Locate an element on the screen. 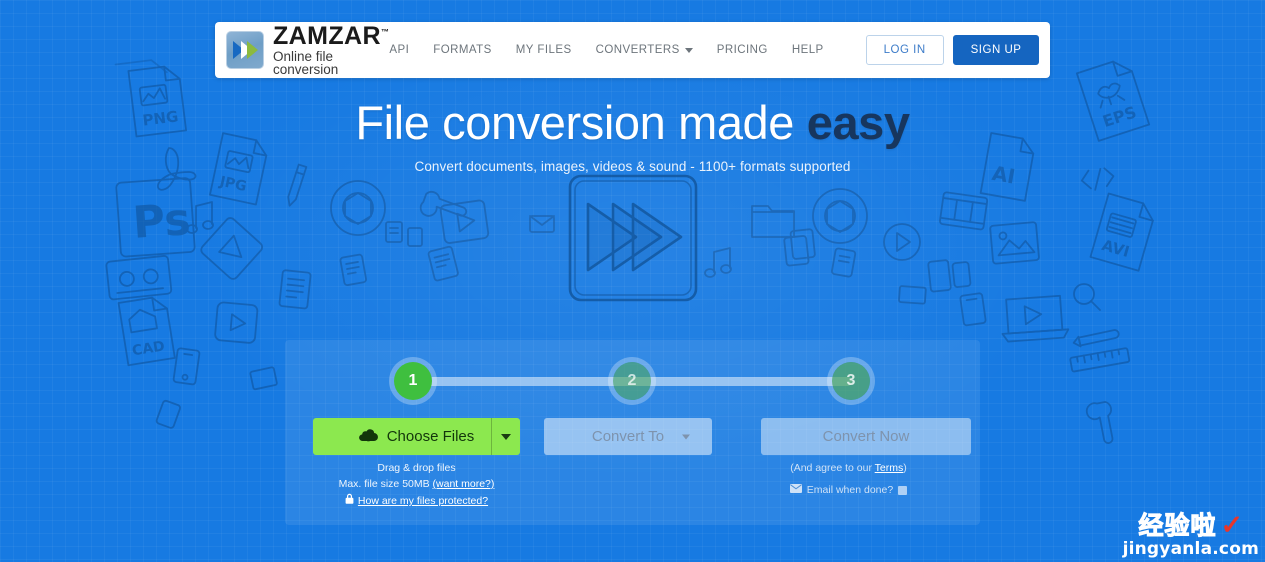  page-title: File conversion made easy is located at coordinates (632, 123).